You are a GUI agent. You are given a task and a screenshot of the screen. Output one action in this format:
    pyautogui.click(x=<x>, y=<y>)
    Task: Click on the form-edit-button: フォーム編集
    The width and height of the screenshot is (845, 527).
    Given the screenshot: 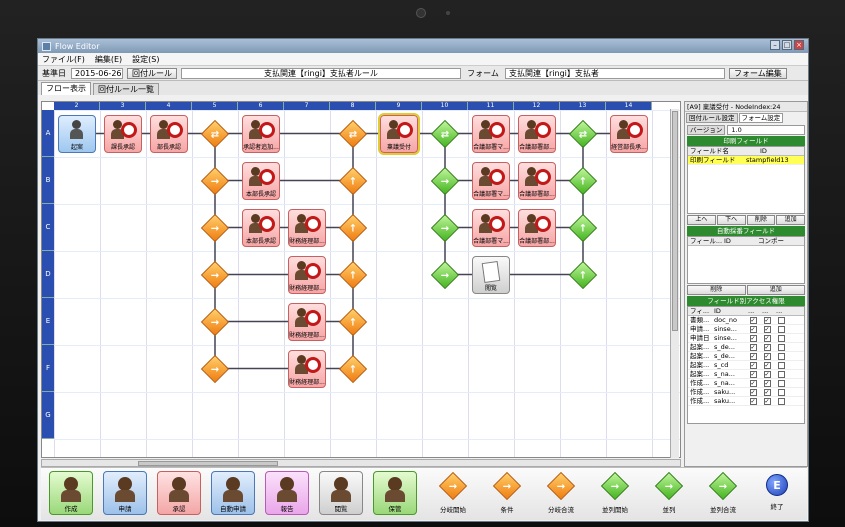 What is the action you would take?
    pyautogui.click(x=758, y=73)
    